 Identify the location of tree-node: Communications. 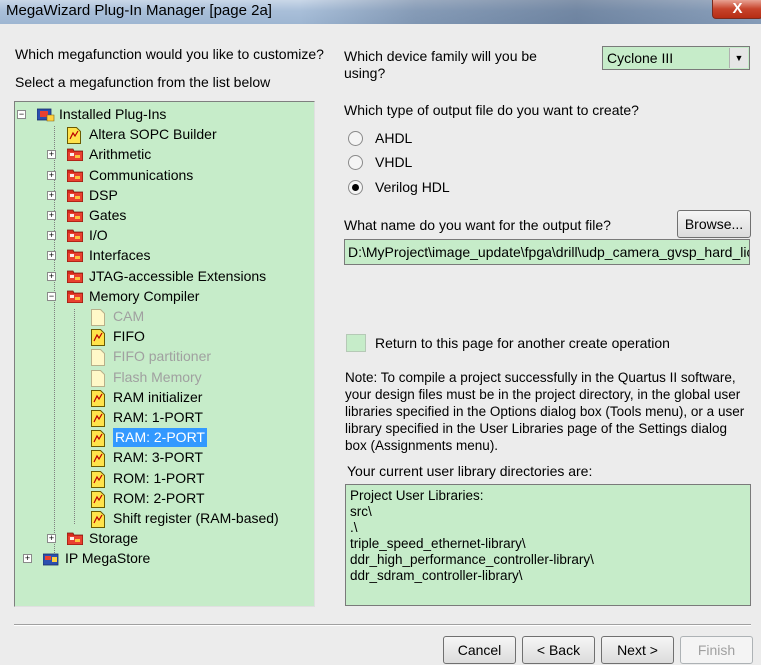
(141, 175).